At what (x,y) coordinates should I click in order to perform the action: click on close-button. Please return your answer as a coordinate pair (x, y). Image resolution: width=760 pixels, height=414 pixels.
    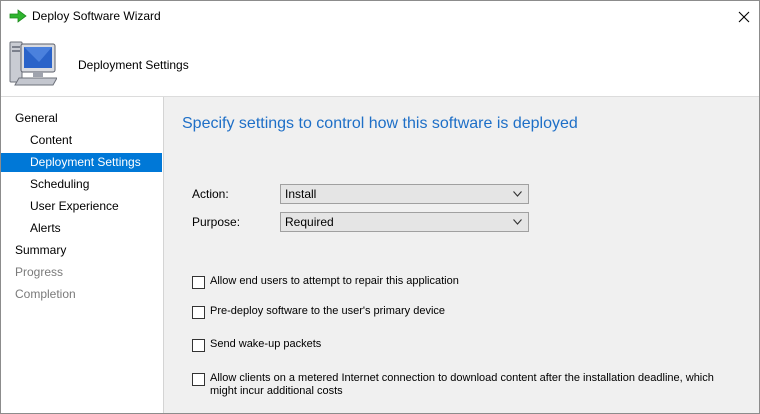
    Looking at the image, I should click on (744, 16).